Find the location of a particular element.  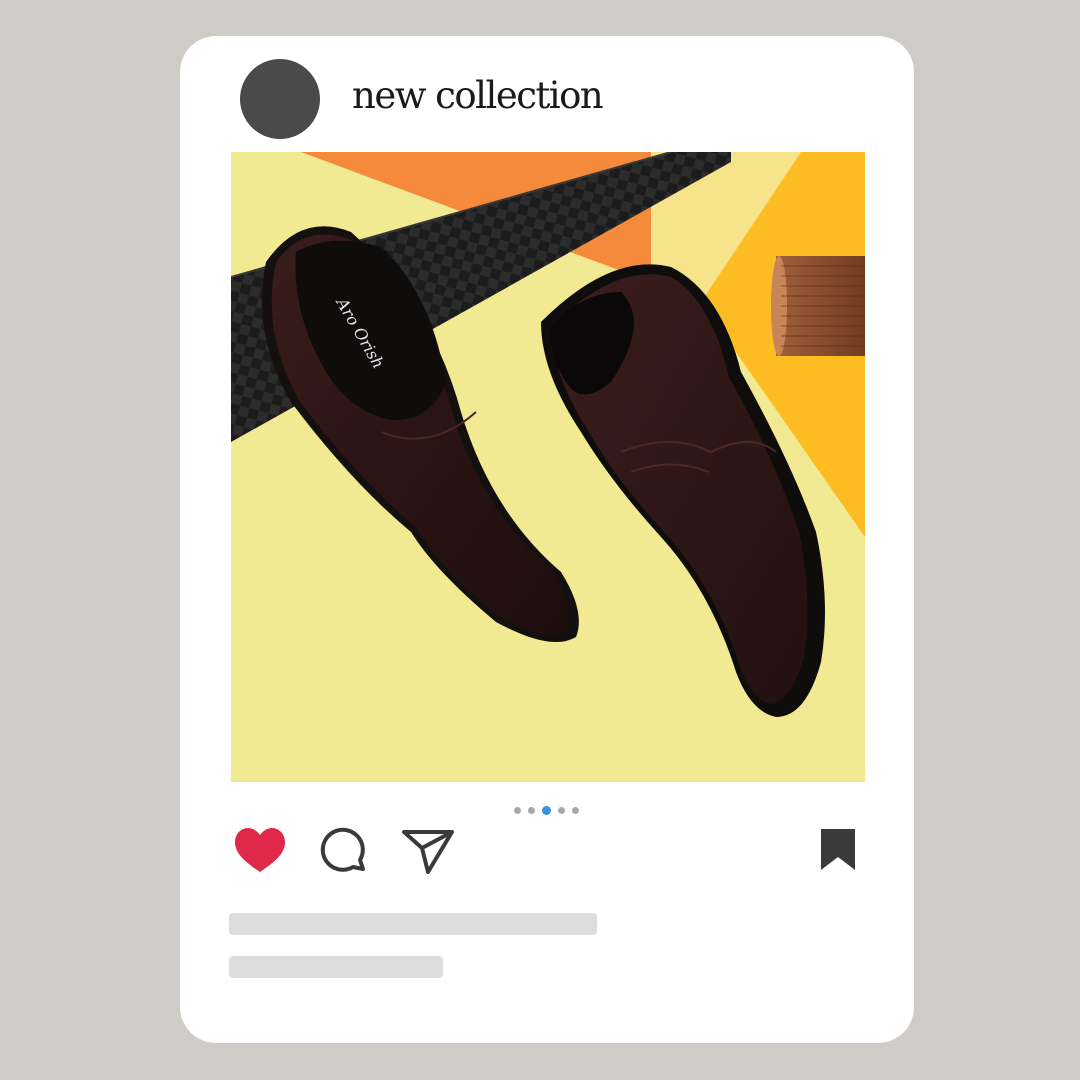

save-button is located at coordinates (838, 852).